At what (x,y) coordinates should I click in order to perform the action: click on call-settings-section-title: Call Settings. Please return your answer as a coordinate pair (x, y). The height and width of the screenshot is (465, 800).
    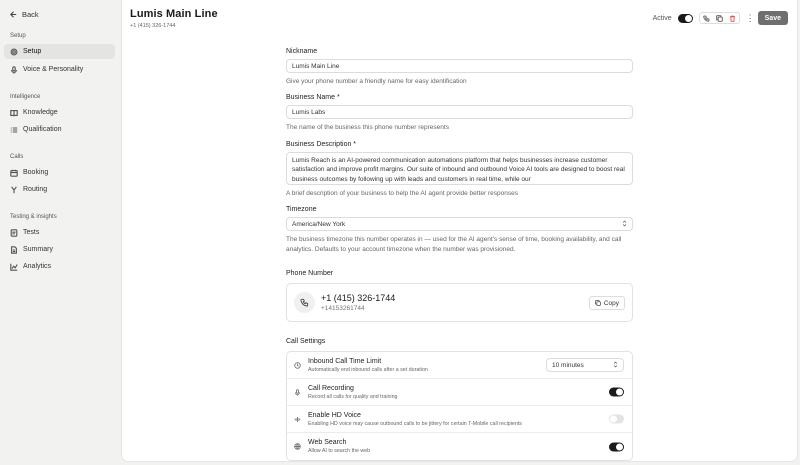
    Looking at the image, I should click on (306, 342).